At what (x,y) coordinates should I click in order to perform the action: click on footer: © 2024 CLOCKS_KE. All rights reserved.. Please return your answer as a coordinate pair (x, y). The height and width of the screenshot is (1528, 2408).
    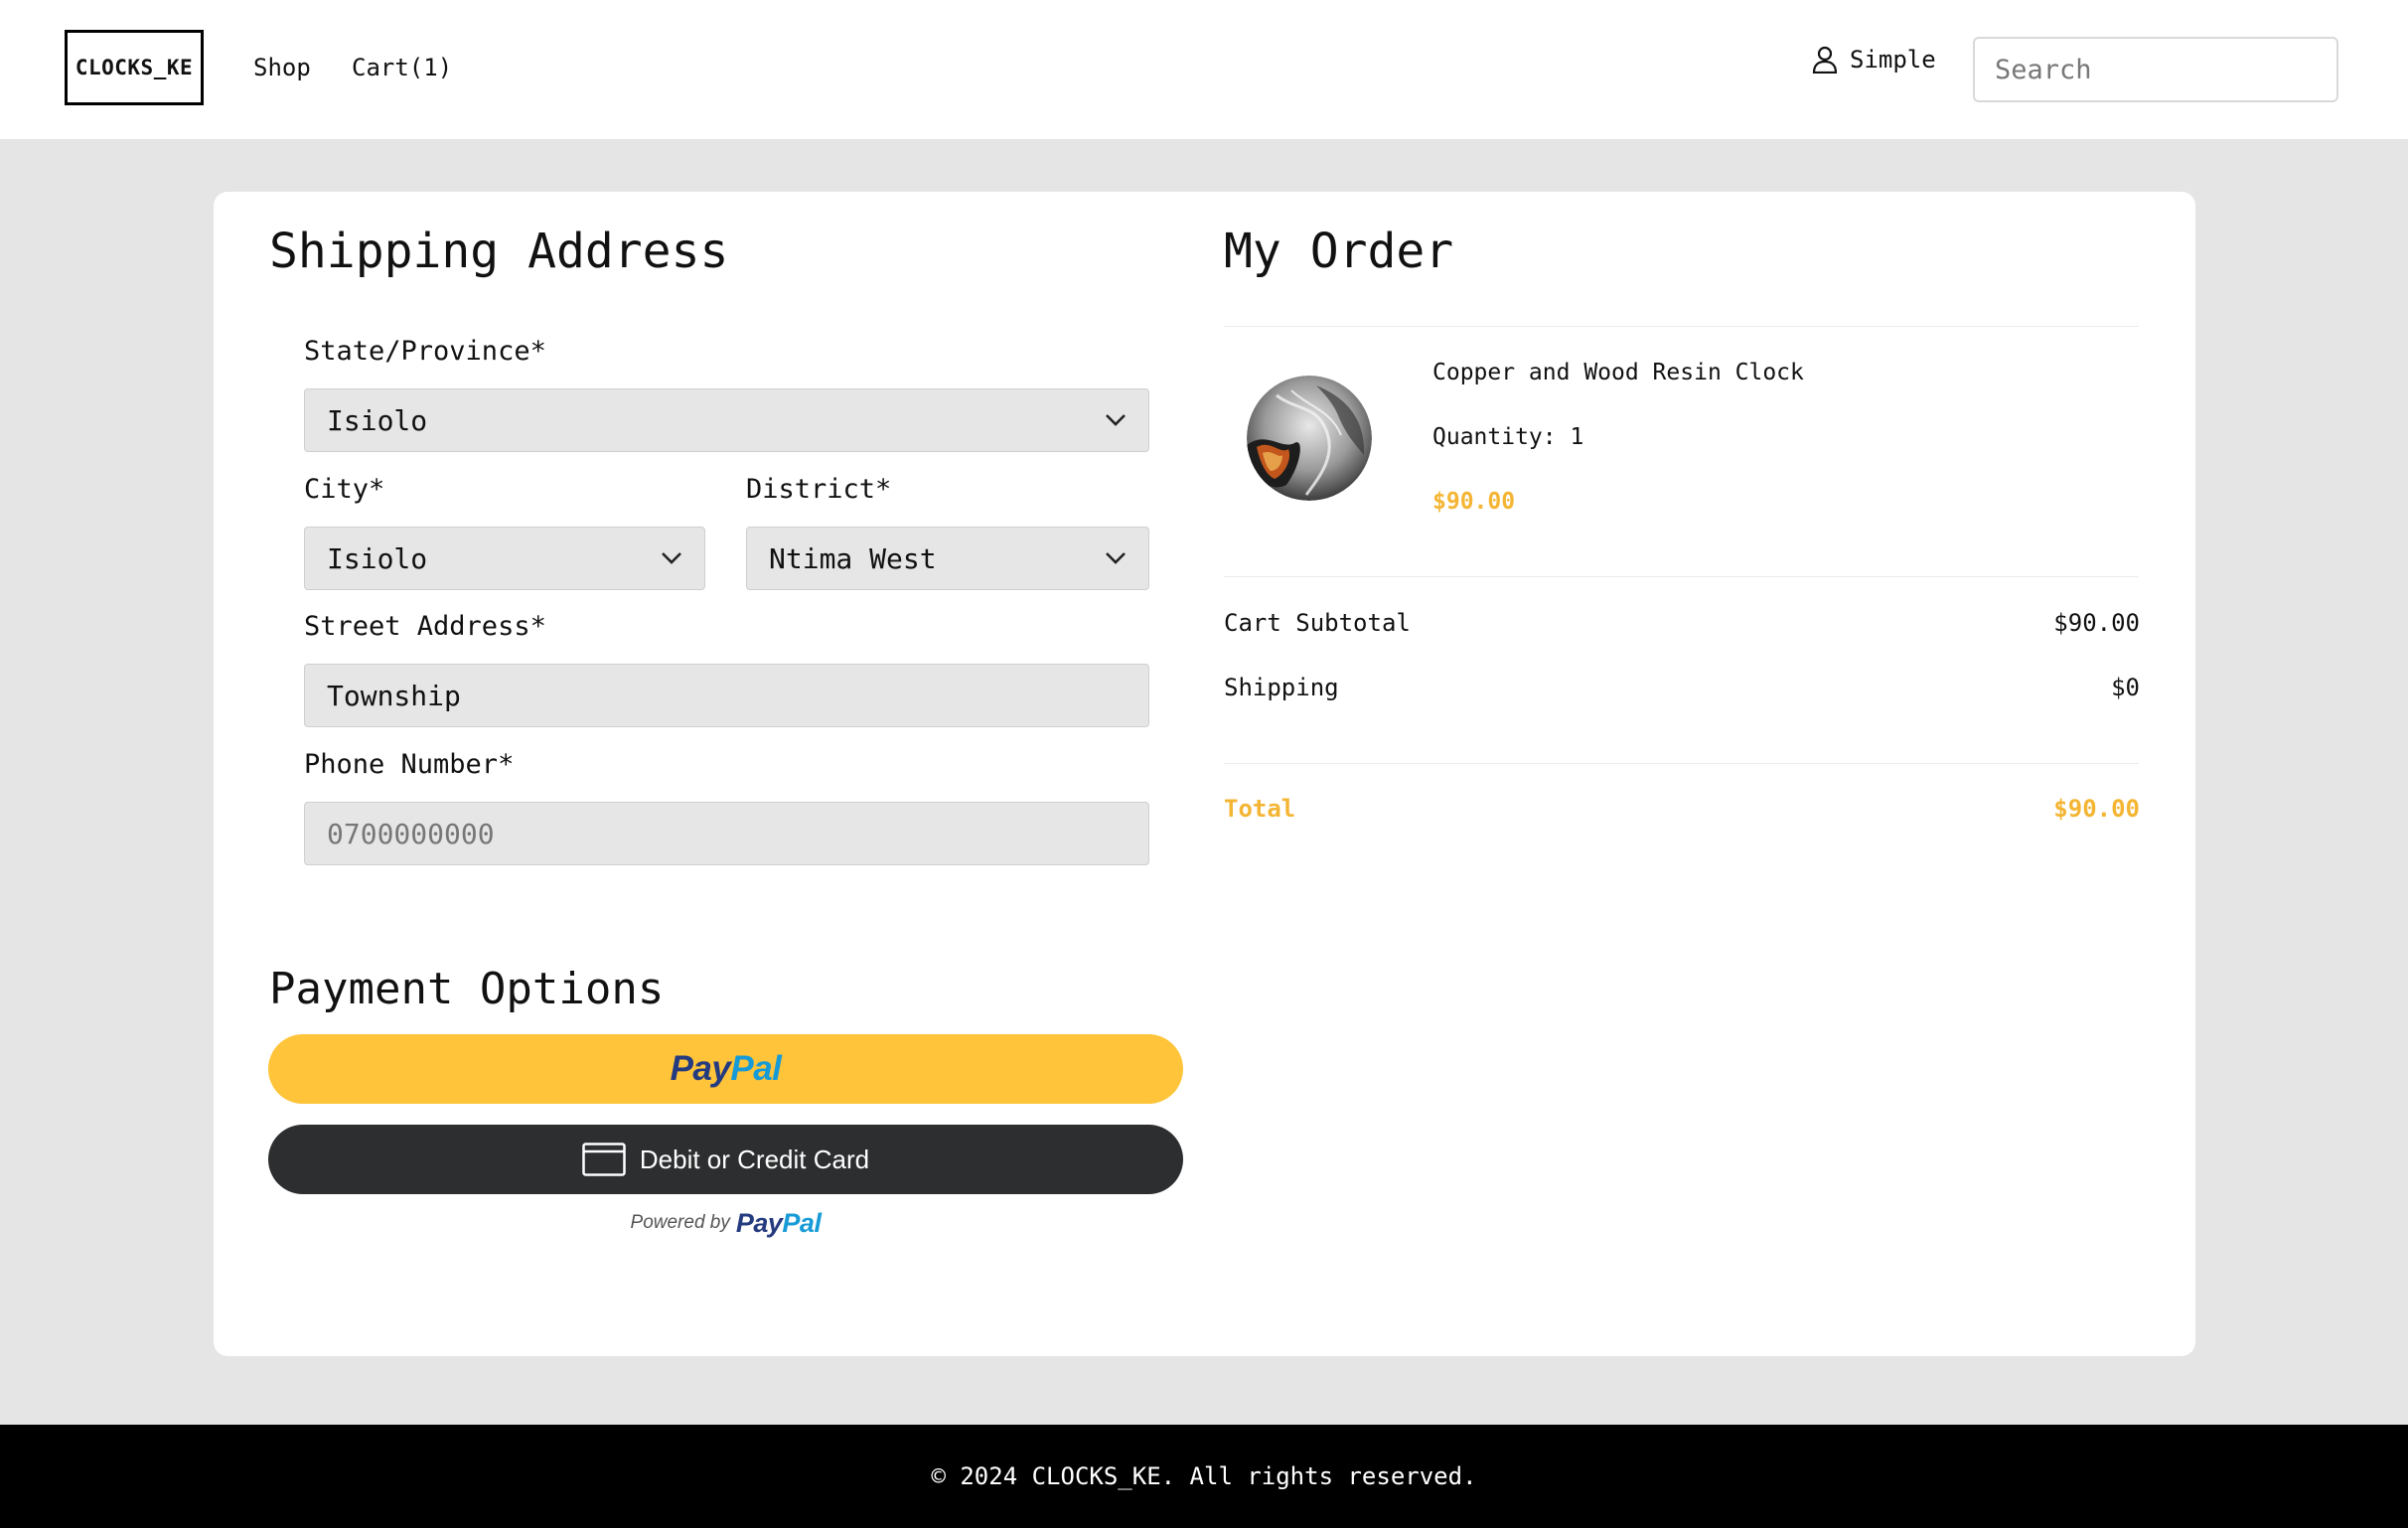
    Looking at the image, I should click on (1204, 1476).